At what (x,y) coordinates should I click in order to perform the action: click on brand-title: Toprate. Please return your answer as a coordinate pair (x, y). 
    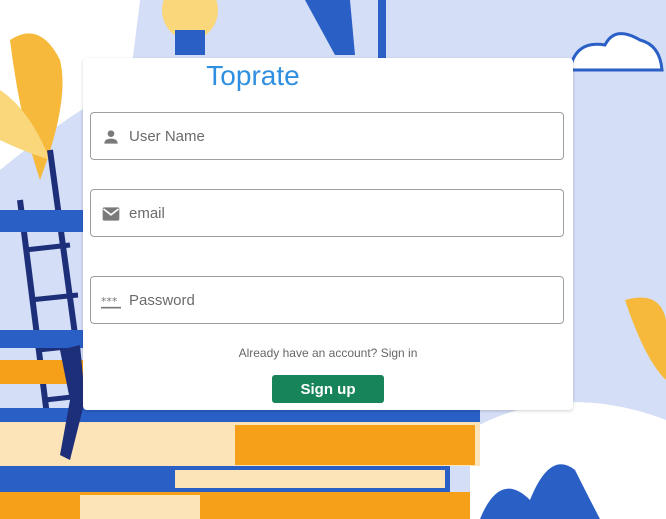
    Looking at the image, I should click on (253, 75).